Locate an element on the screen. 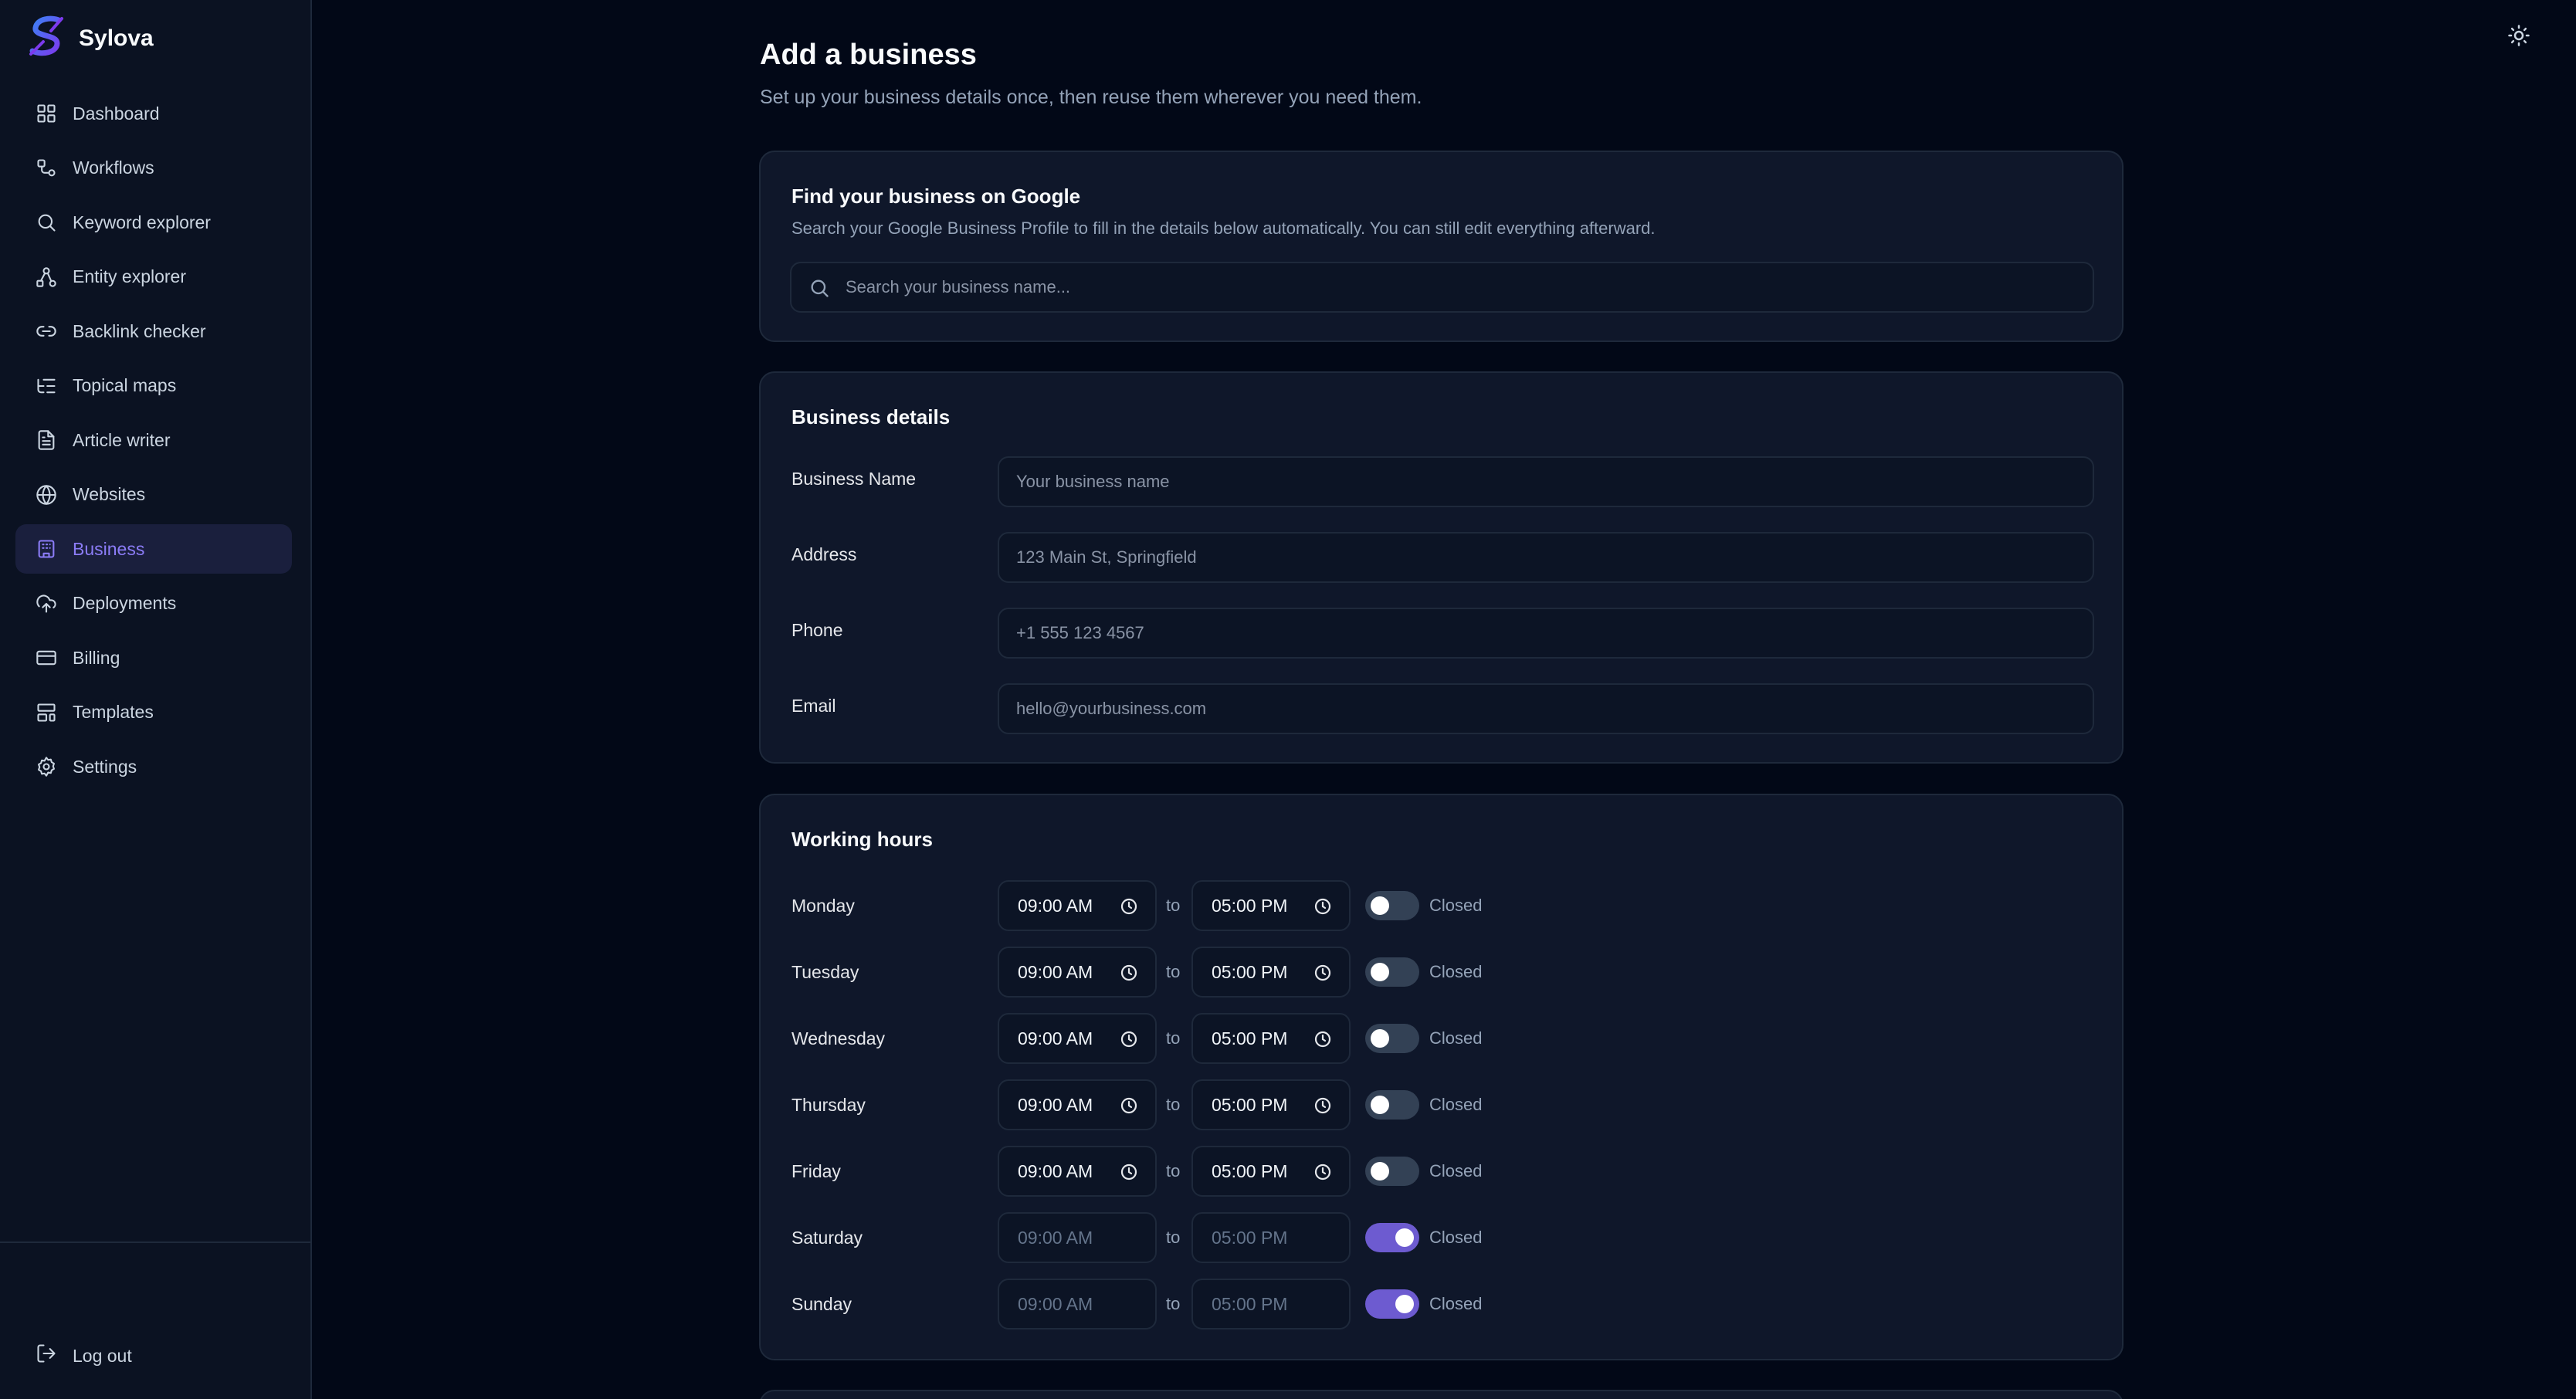 This screenshot has height=1399, width=2576. credit-card-icon is located at coordinates (46, 658).